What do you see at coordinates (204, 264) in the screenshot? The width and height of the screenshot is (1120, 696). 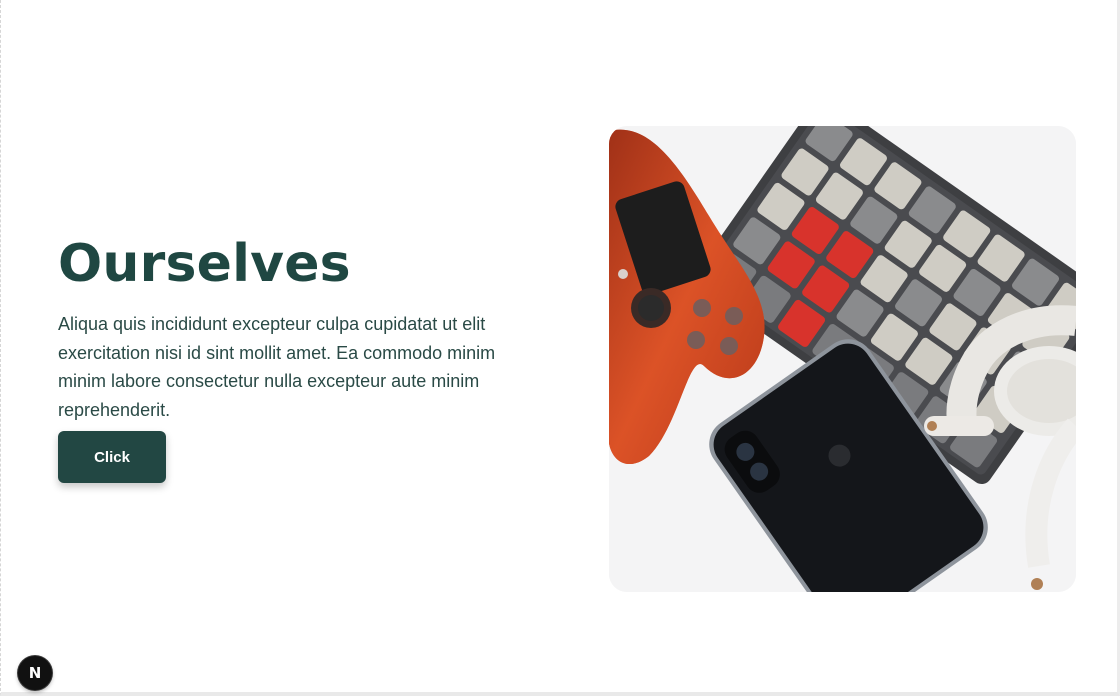 I see `hero-title: Ourselves` at bounding box center [204, 264].